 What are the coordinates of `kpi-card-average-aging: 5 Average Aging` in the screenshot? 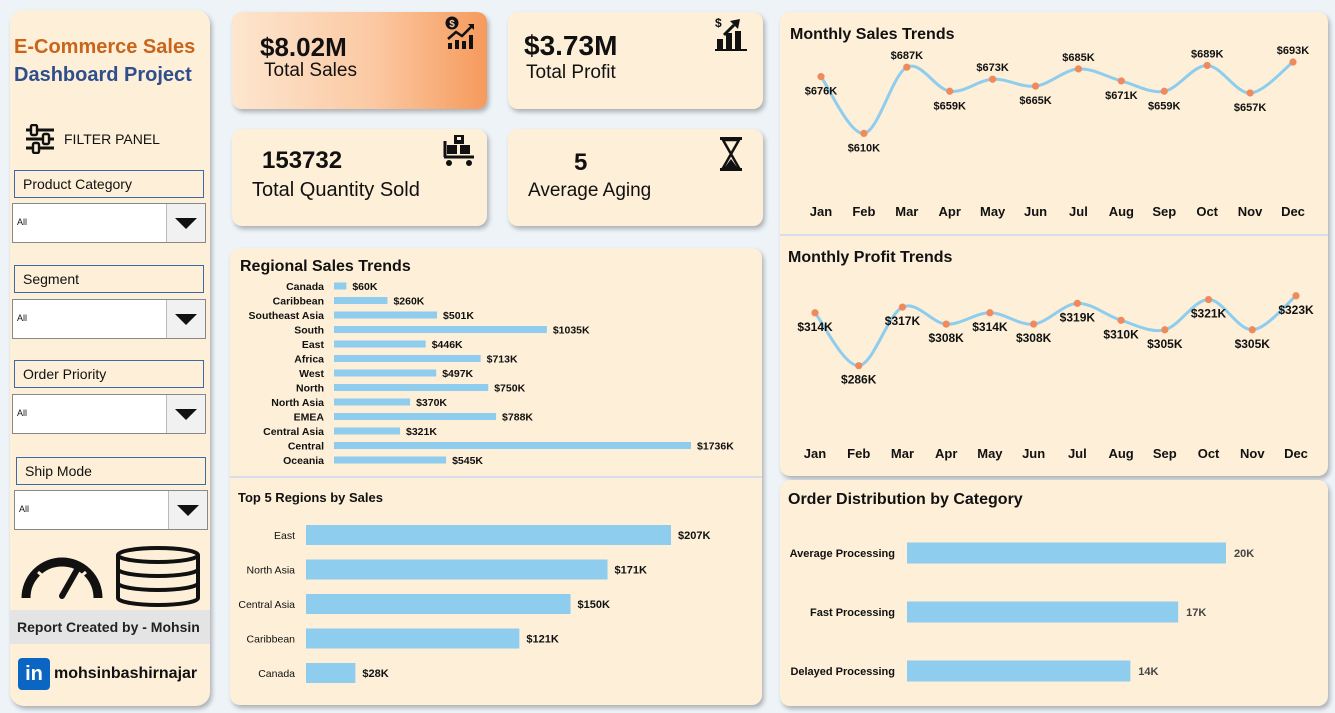 It's located at (635, 177).